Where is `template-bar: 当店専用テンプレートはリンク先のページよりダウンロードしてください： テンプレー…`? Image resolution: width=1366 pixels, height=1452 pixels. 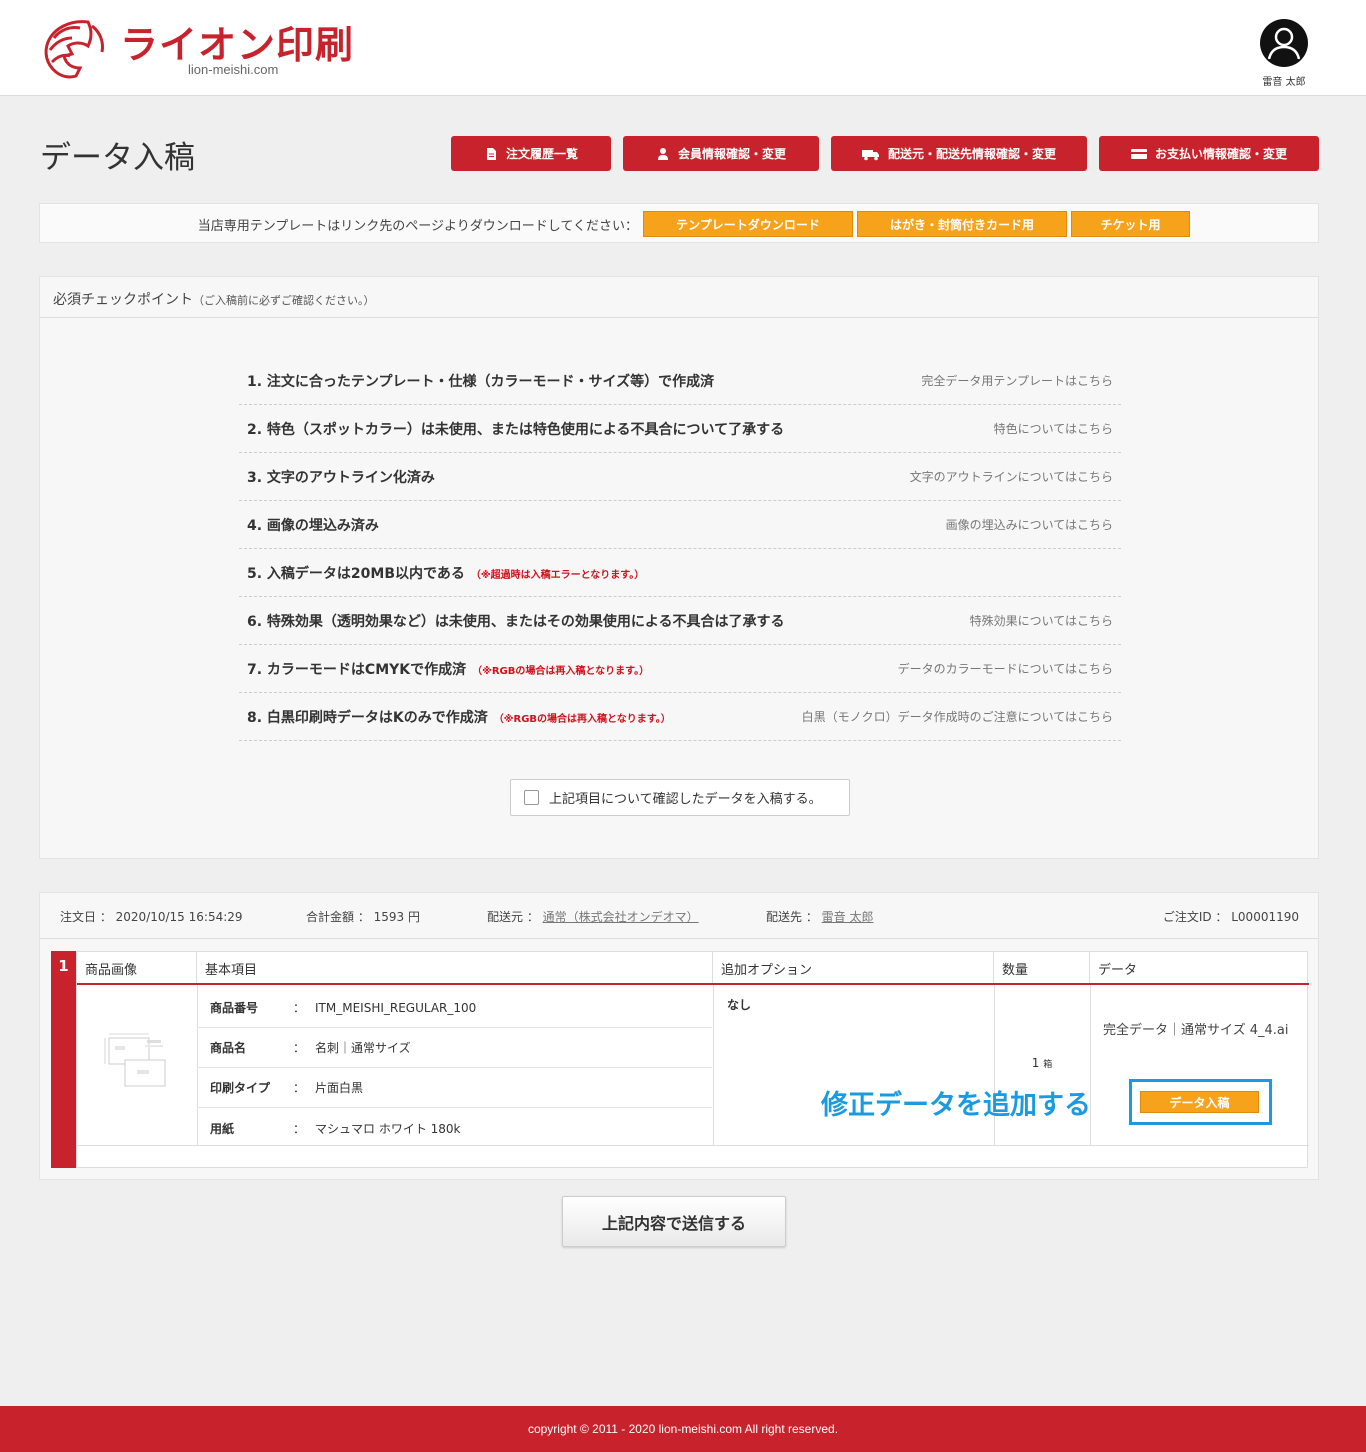 template-bar: 当店専用テンプレートはリンク先のページよりダウンロードしてください： テンプレー… is located at coordinates (679, 223).